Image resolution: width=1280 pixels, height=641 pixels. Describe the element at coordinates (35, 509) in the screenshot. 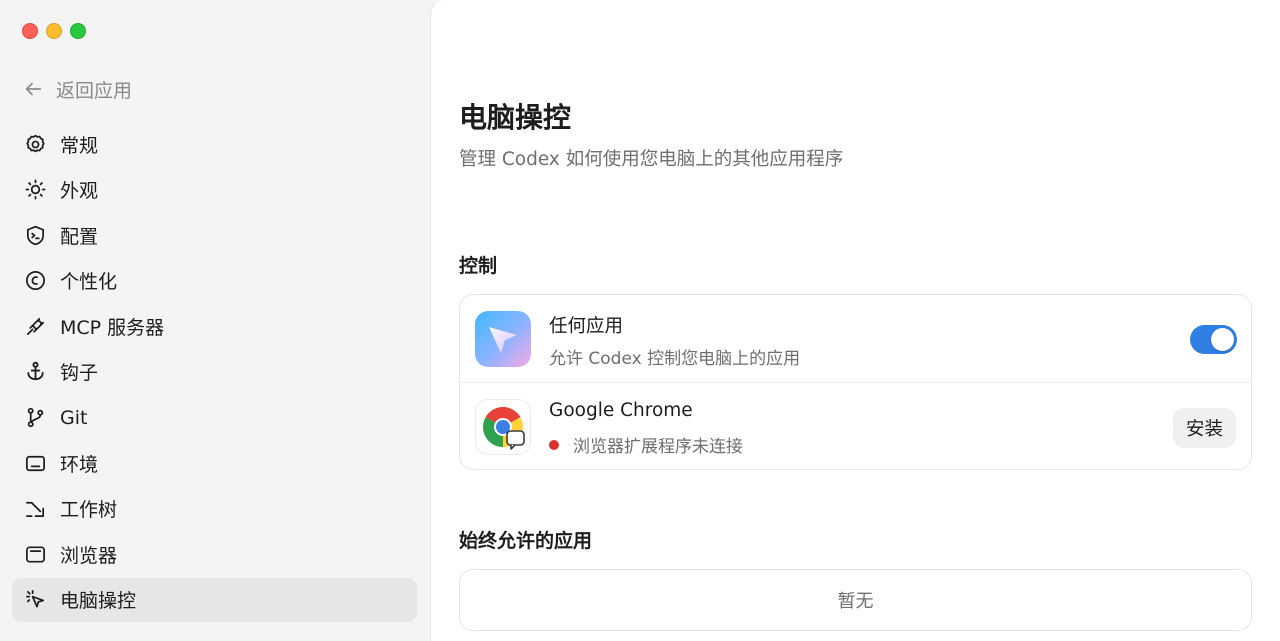

I see `arrow-branch-icon` at that location.